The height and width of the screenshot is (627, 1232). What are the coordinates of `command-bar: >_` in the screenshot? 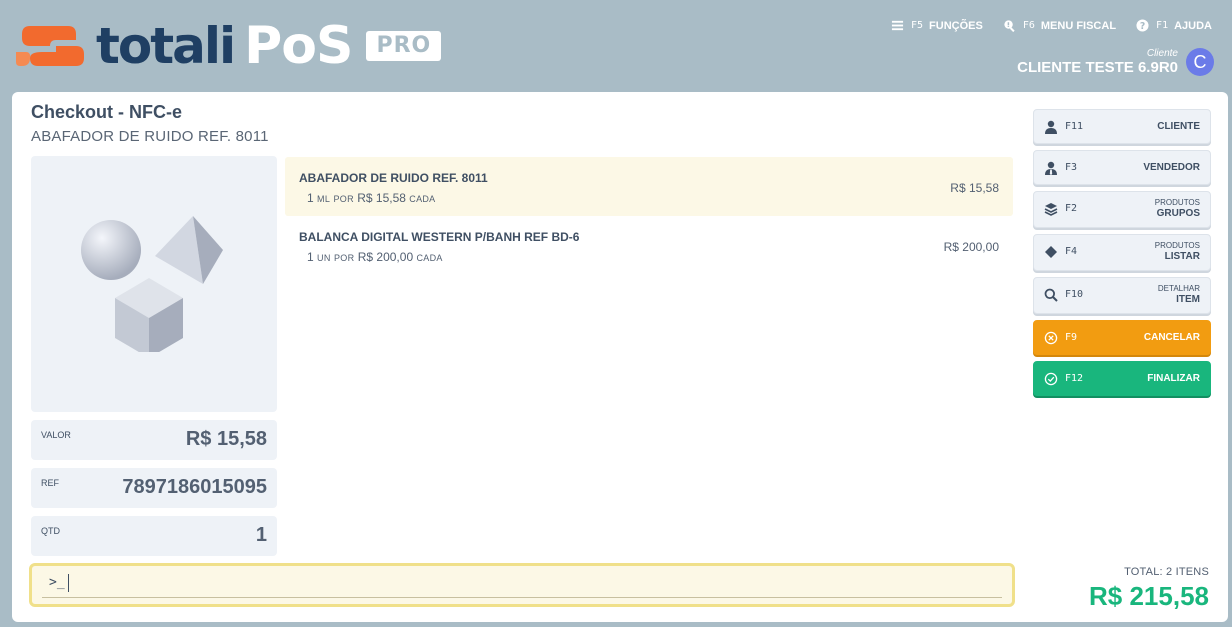 It's located at (522, 585).